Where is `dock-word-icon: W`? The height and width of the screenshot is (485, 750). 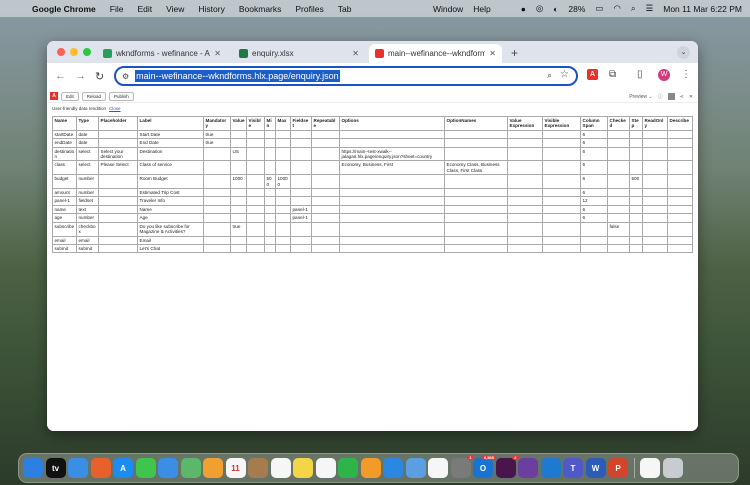 dock-word-icon: W is located at coordinates (595, 468).